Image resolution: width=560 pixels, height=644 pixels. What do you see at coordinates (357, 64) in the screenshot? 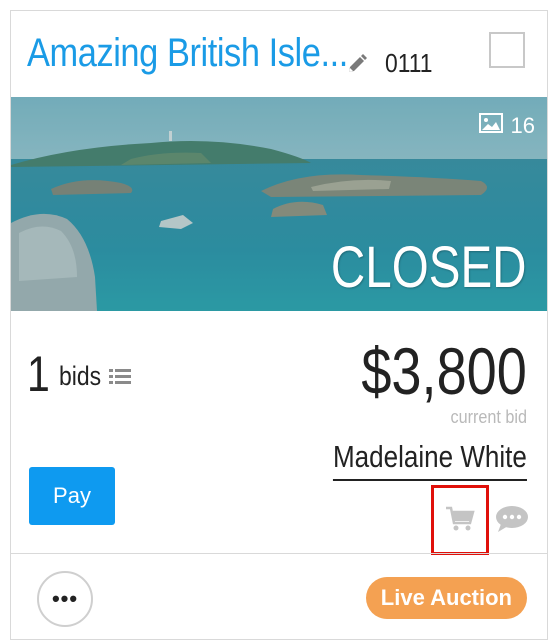
I see `pencil-icon` at bounding box center [357, 64].